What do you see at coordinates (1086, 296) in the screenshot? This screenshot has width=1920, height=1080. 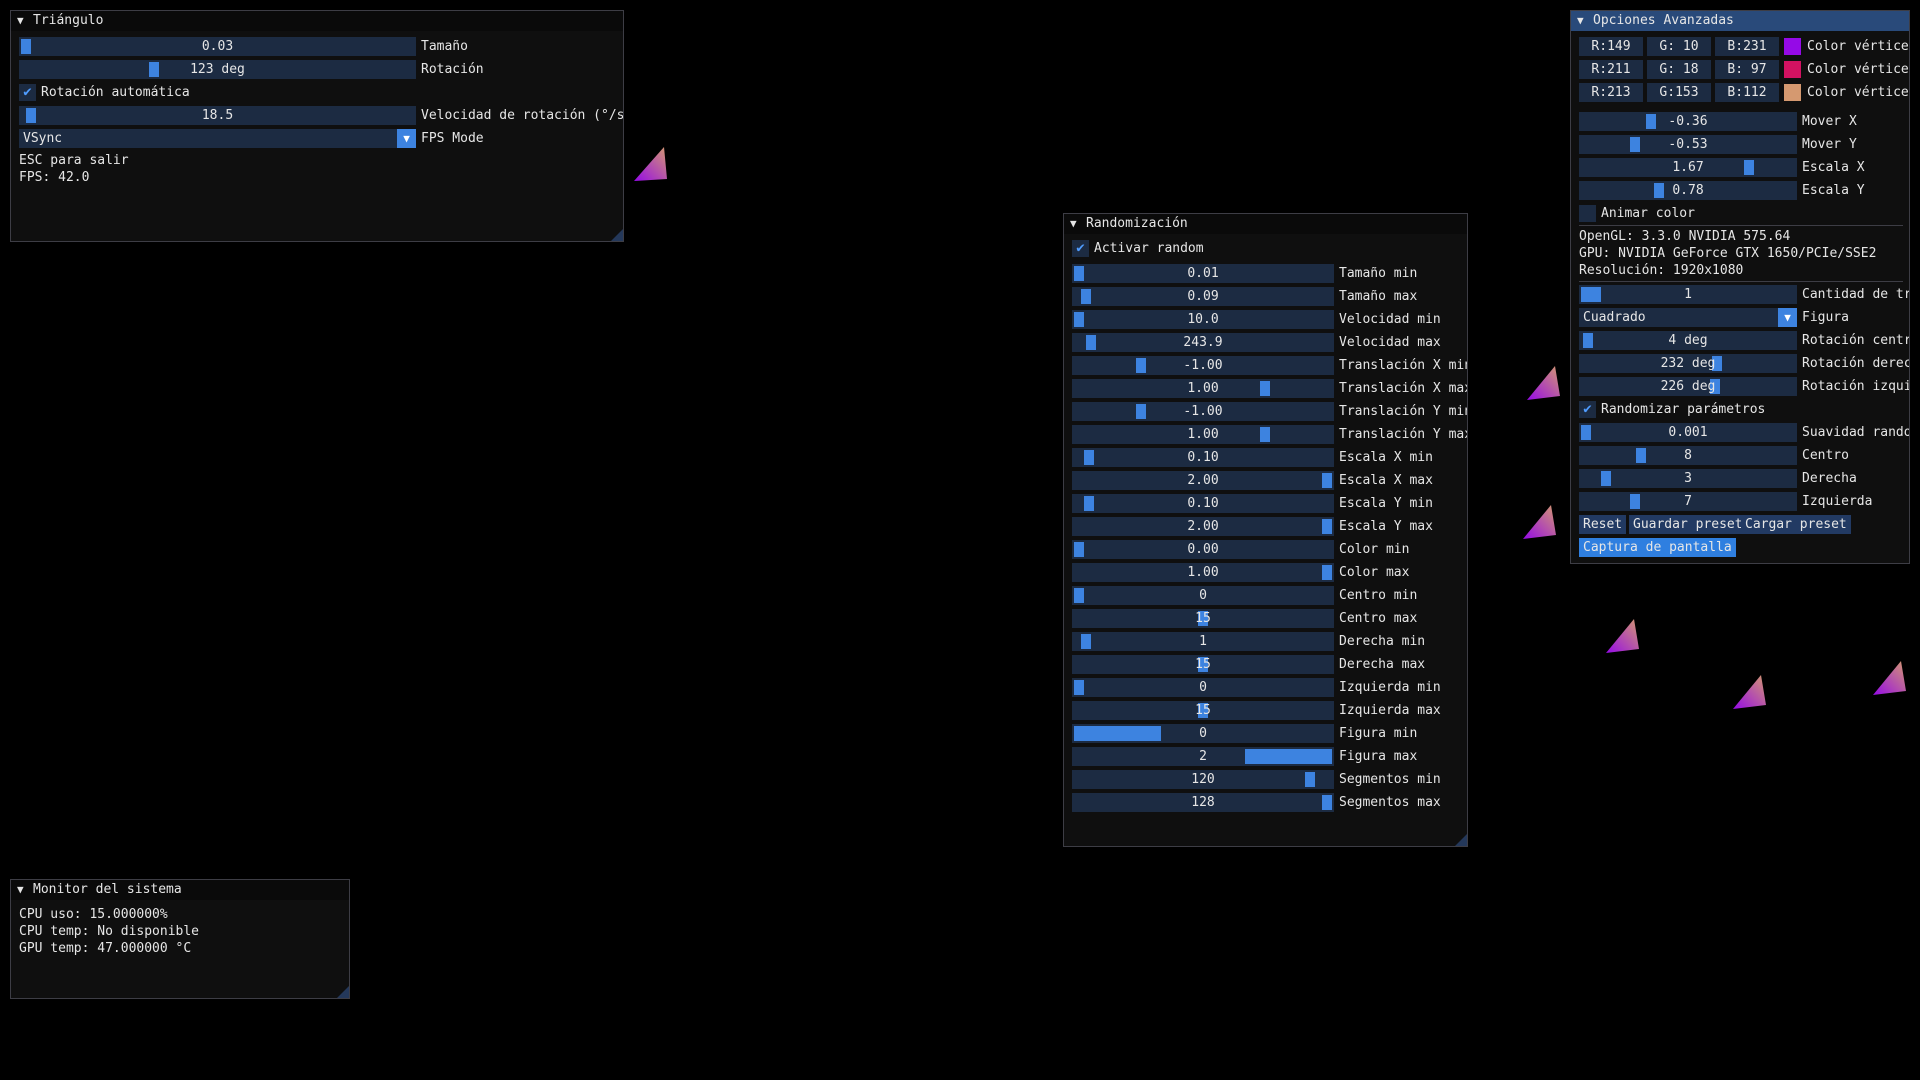 I see `tamano-max-slider-grab` at bounding box center [1086, 296].